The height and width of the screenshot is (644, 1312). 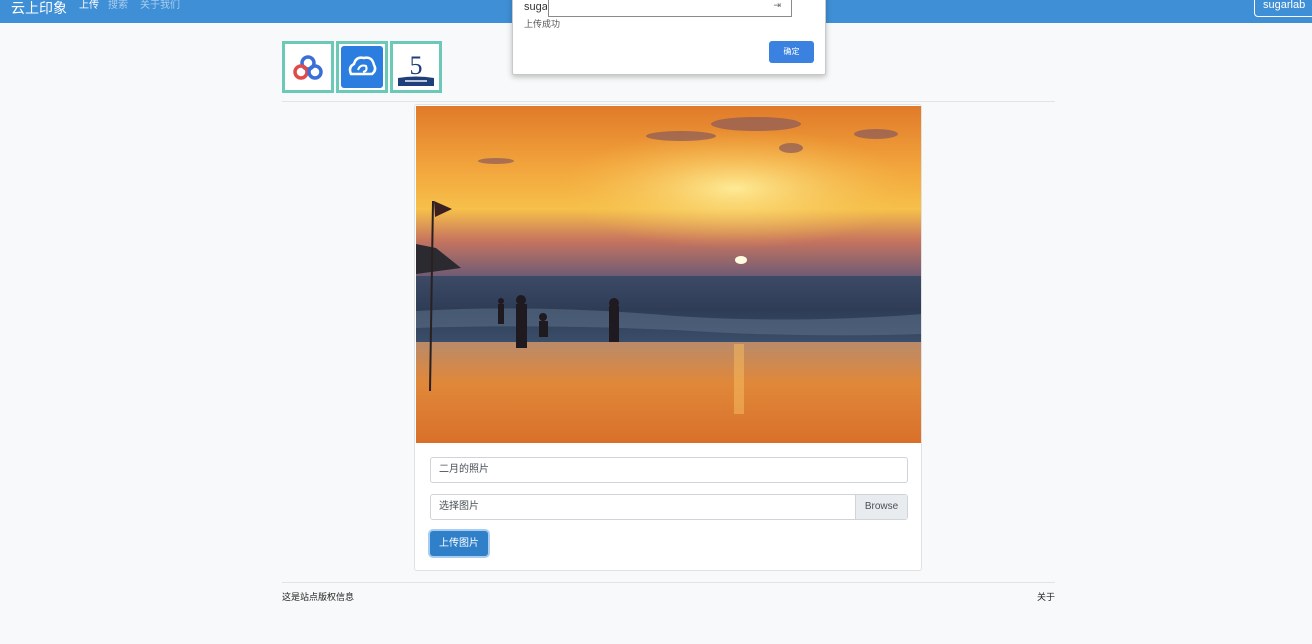 I want to click on dialog-input-prefix: suga, so click(x=535, y=7).